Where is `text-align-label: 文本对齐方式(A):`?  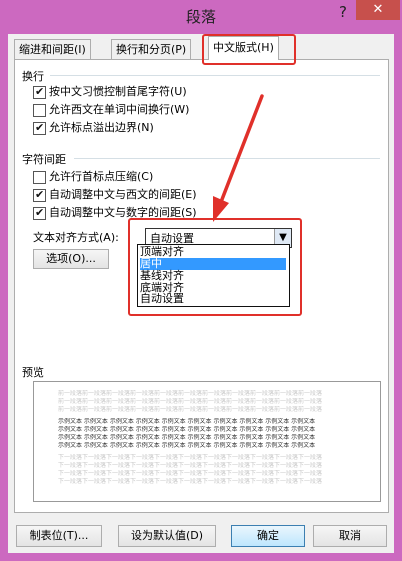
text-align-label: 文本对齐方式(A): is located at coordinates (76, 237).